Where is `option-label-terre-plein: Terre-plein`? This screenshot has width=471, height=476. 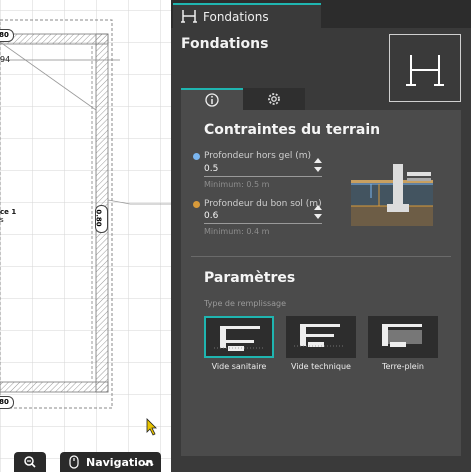 option-label-terre-plein: Terre-plein is located at coordinates (403, 366).